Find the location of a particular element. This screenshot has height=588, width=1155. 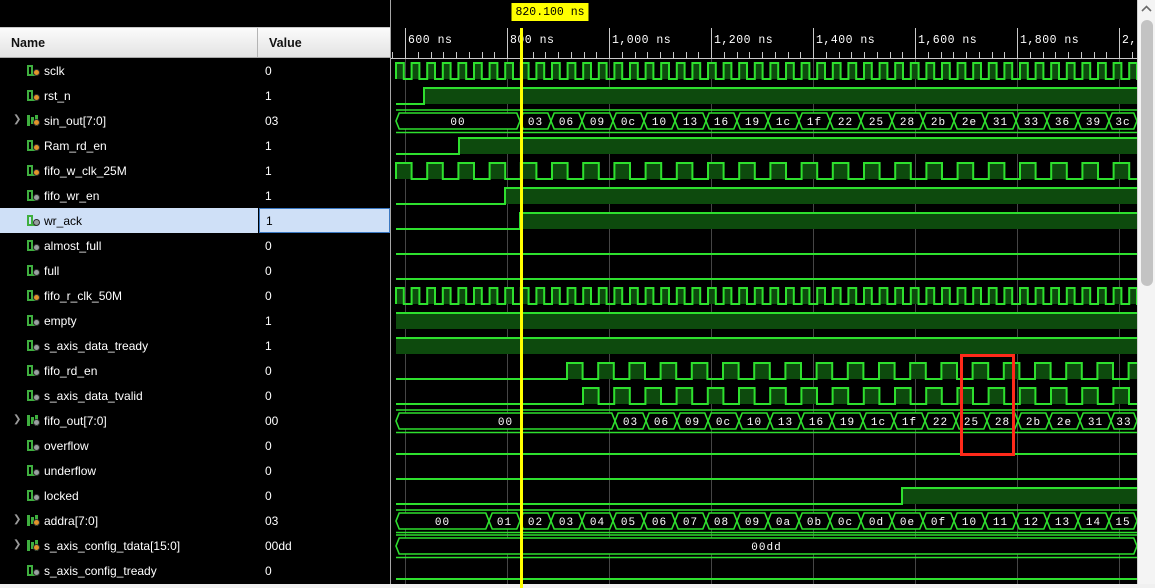

signal-row: fifo_w_clk_25M 1 is located at coordinates (195, 170).